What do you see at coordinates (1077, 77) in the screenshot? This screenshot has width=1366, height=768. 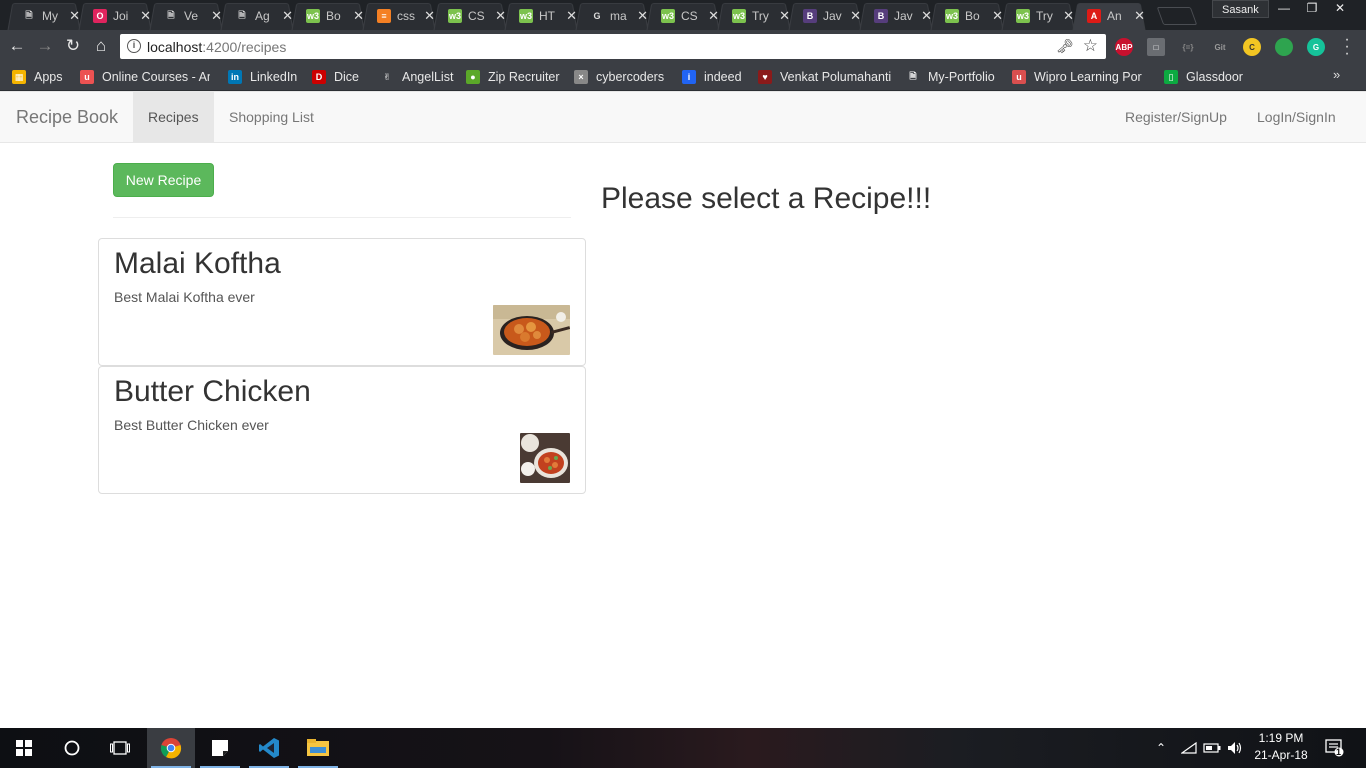 I see `bookmark-wipro-learning-portal: u Wipro Learning Portal` at bounding box center [1077, 77].